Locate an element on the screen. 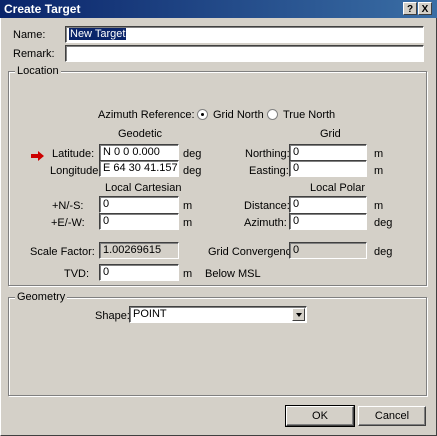 Image resolution: width=437 pixels, height=436 pixels. latitude-input: N 0 0 0.000 is located at coordinates (139, 152).